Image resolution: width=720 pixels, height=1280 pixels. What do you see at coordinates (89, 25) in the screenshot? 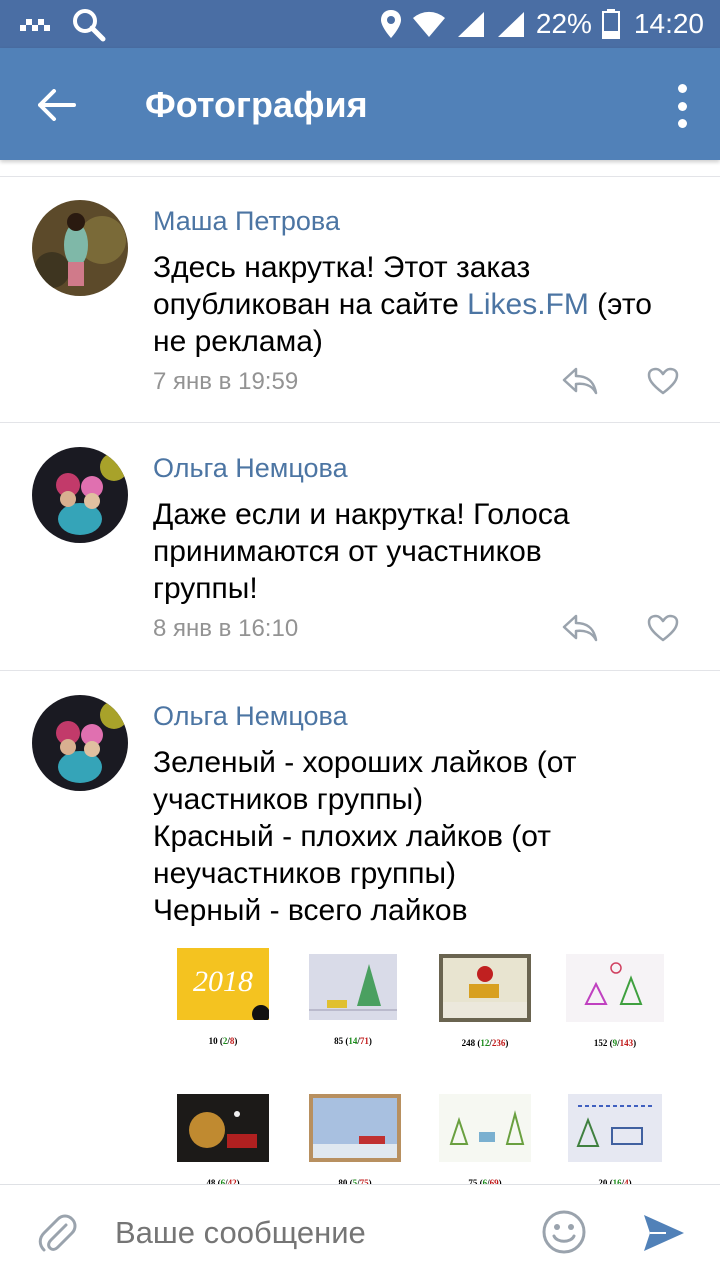
I see `search-icon` at bounding box center [89, 25].